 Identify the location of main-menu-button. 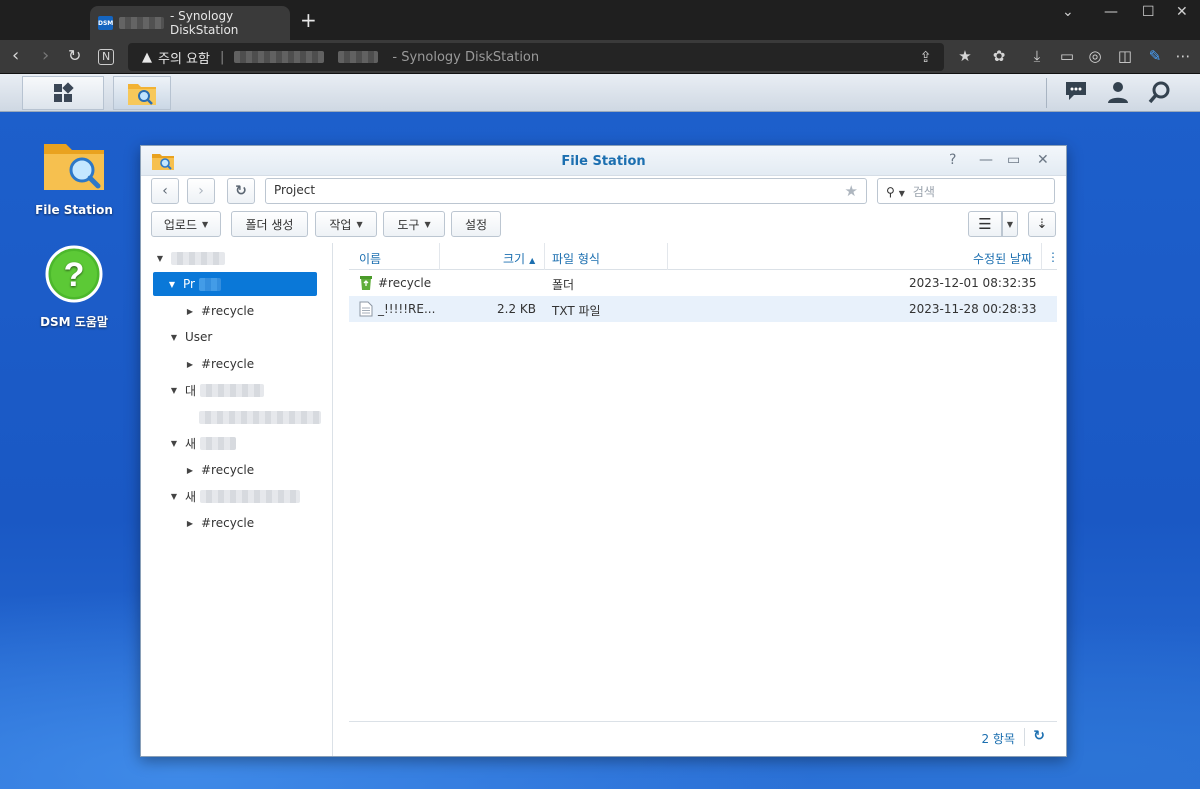
(63, 93).